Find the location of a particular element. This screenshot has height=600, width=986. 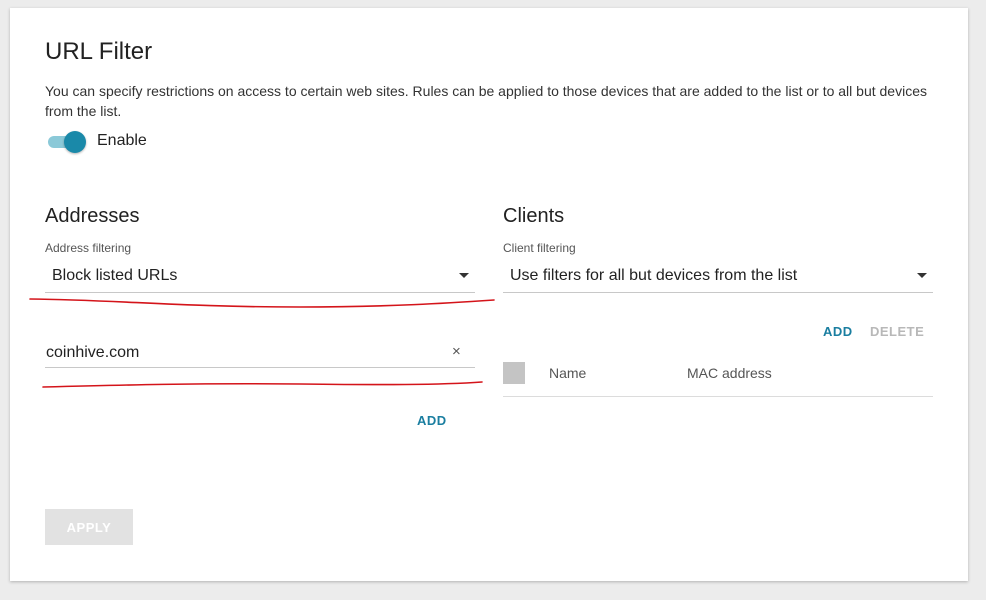

enable-toggle is located at coordinates (68, 141).